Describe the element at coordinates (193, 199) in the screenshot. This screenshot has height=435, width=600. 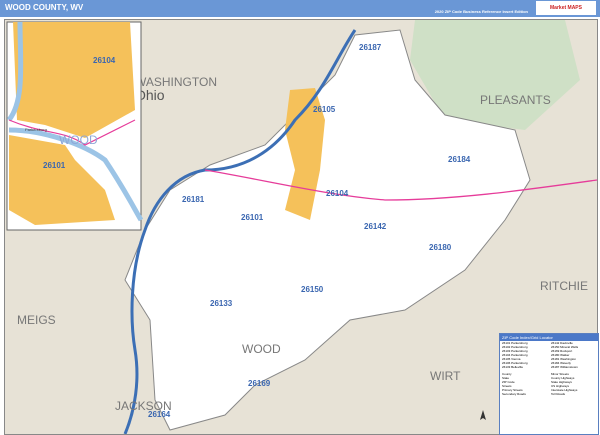
I see `zip-label: 26181` at that location.